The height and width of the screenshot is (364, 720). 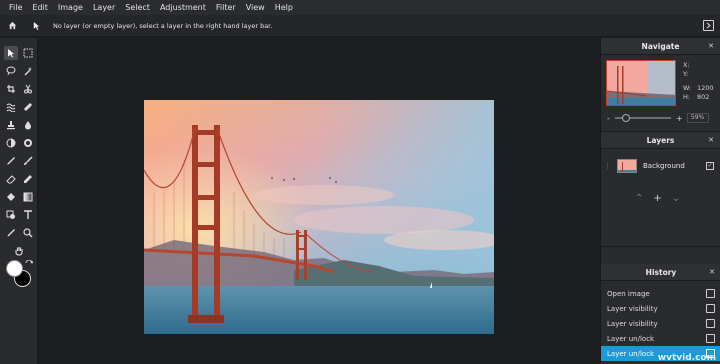 What do you see at coordinates (19, 251) in the screenshot?
I see `hand-tool-icon` at bounding box center [19, 251].